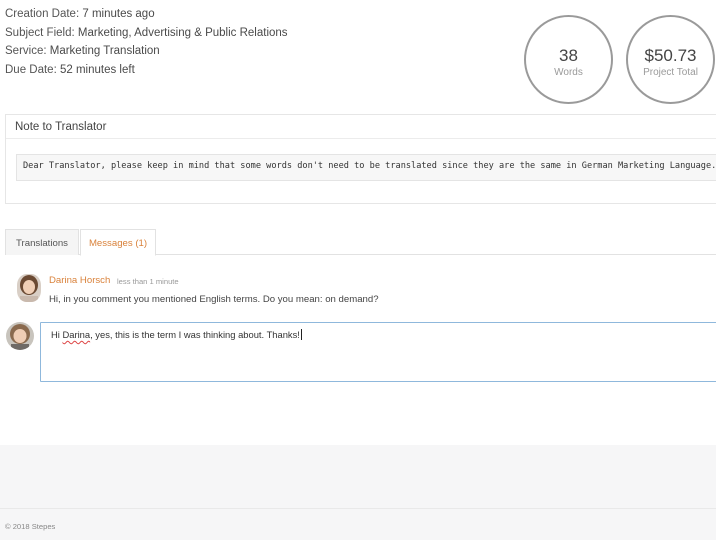  Describe the element at coordinates (97, 69) in the screenshot. I see `due-date-value: 52 minutes left` at that location.